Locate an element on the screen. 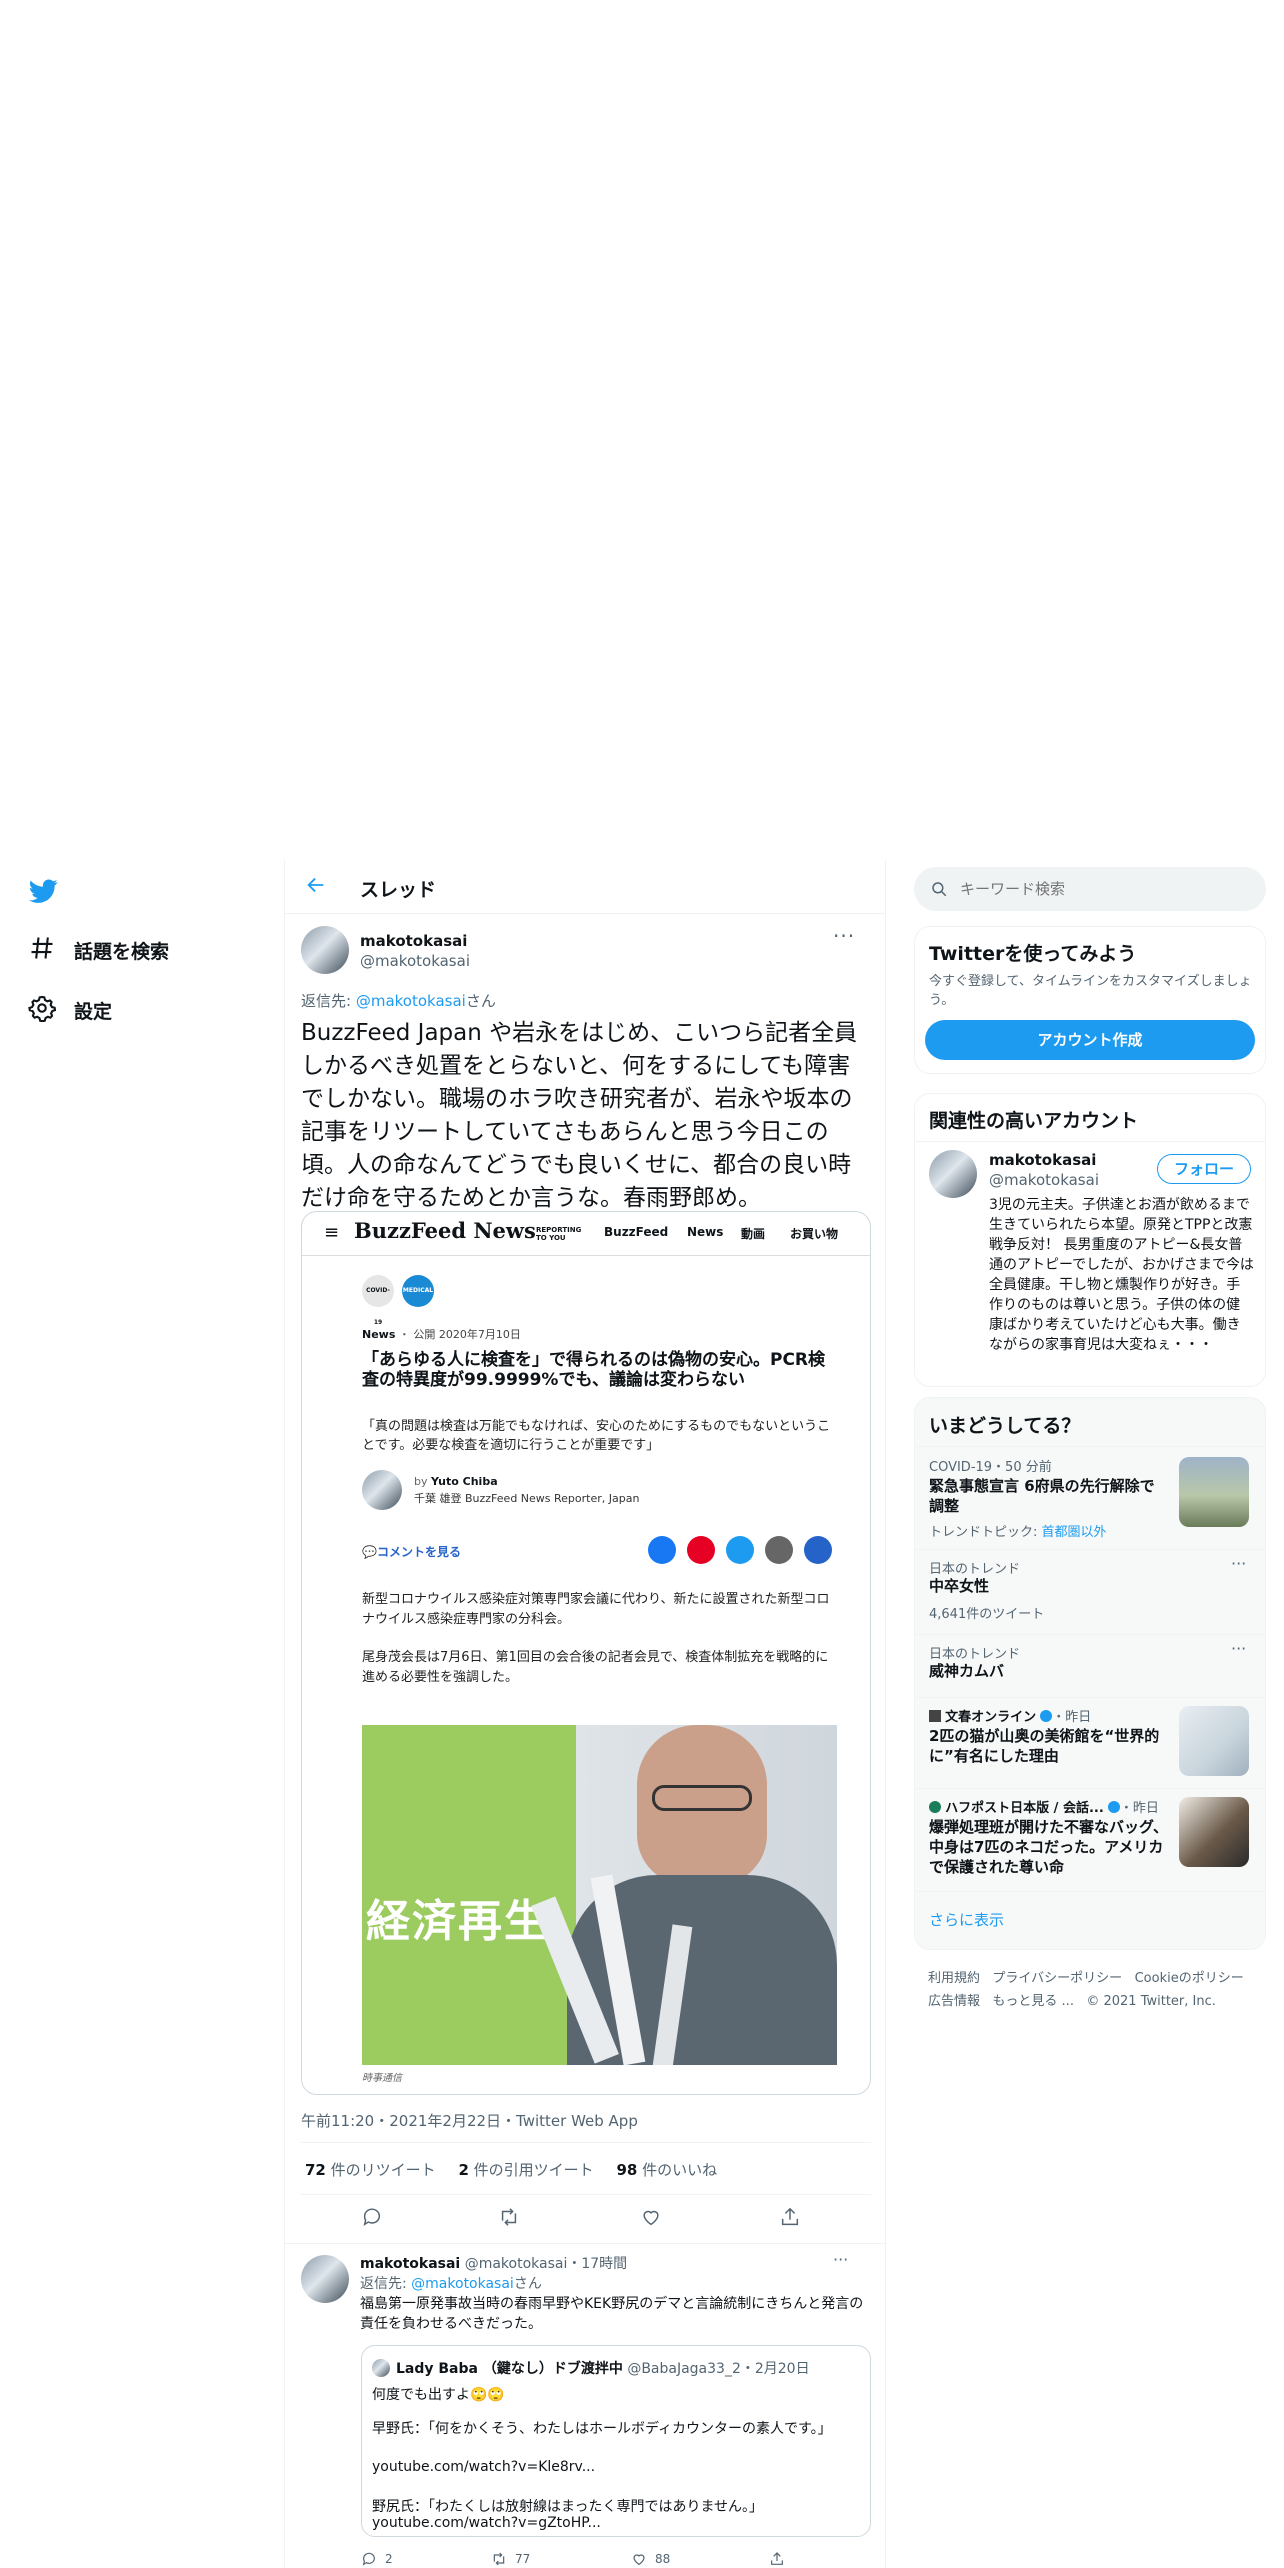  email-share-icon is located at coordinates (779, 1550).